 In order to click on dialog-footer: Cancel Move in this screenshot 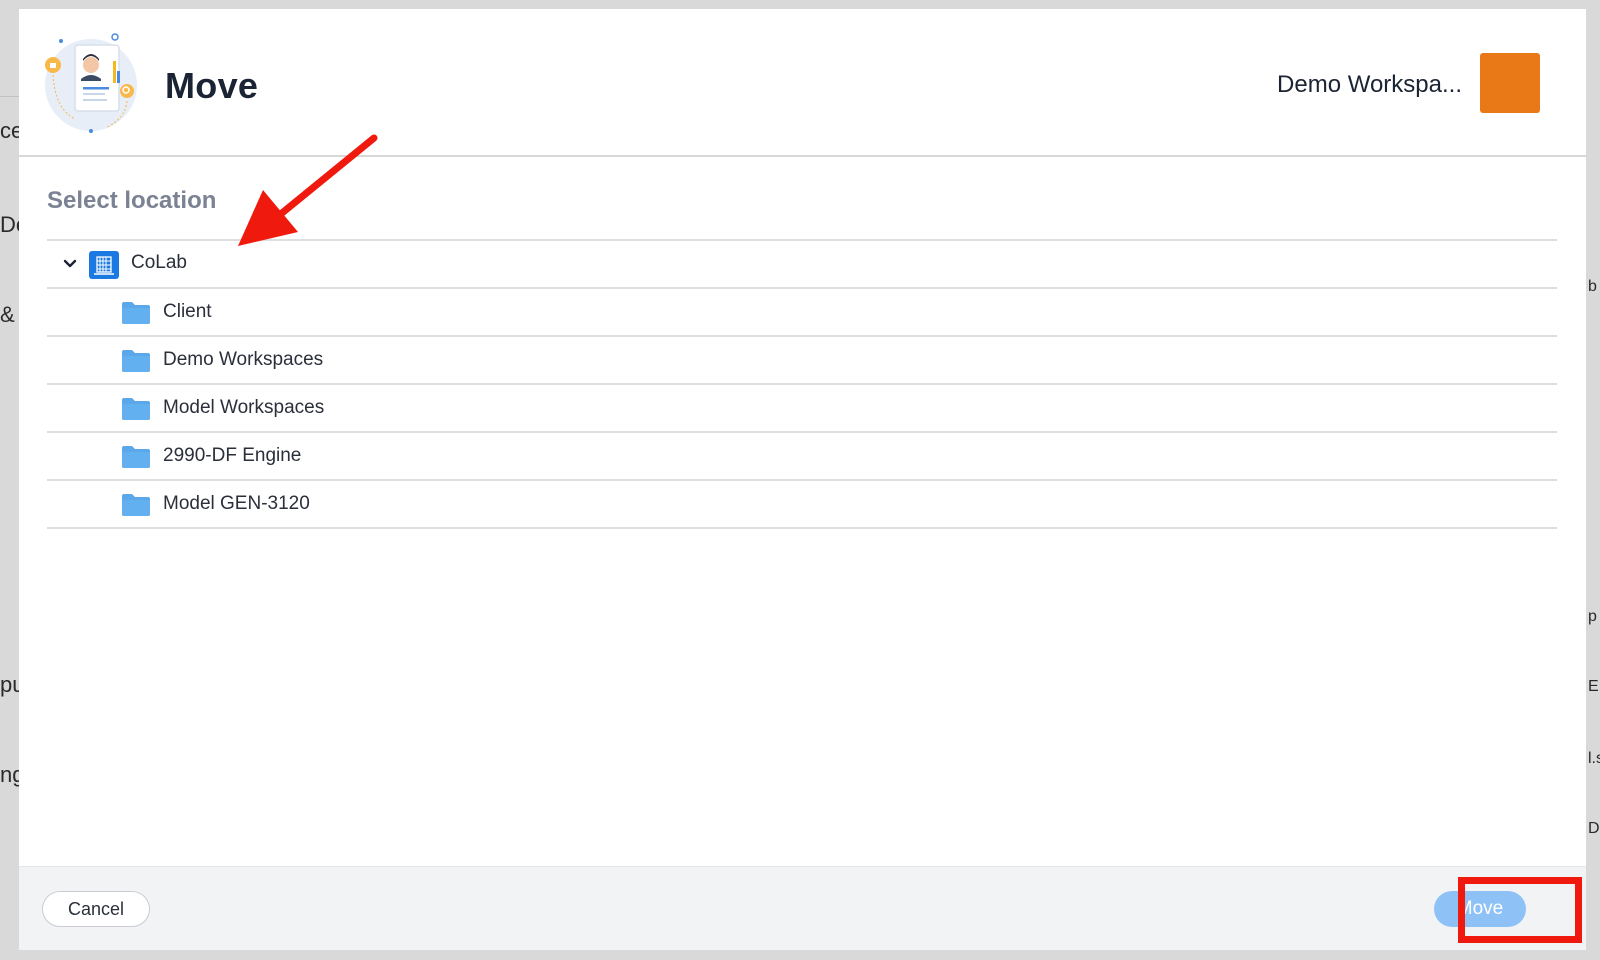, I will do `click(802, 908)`.